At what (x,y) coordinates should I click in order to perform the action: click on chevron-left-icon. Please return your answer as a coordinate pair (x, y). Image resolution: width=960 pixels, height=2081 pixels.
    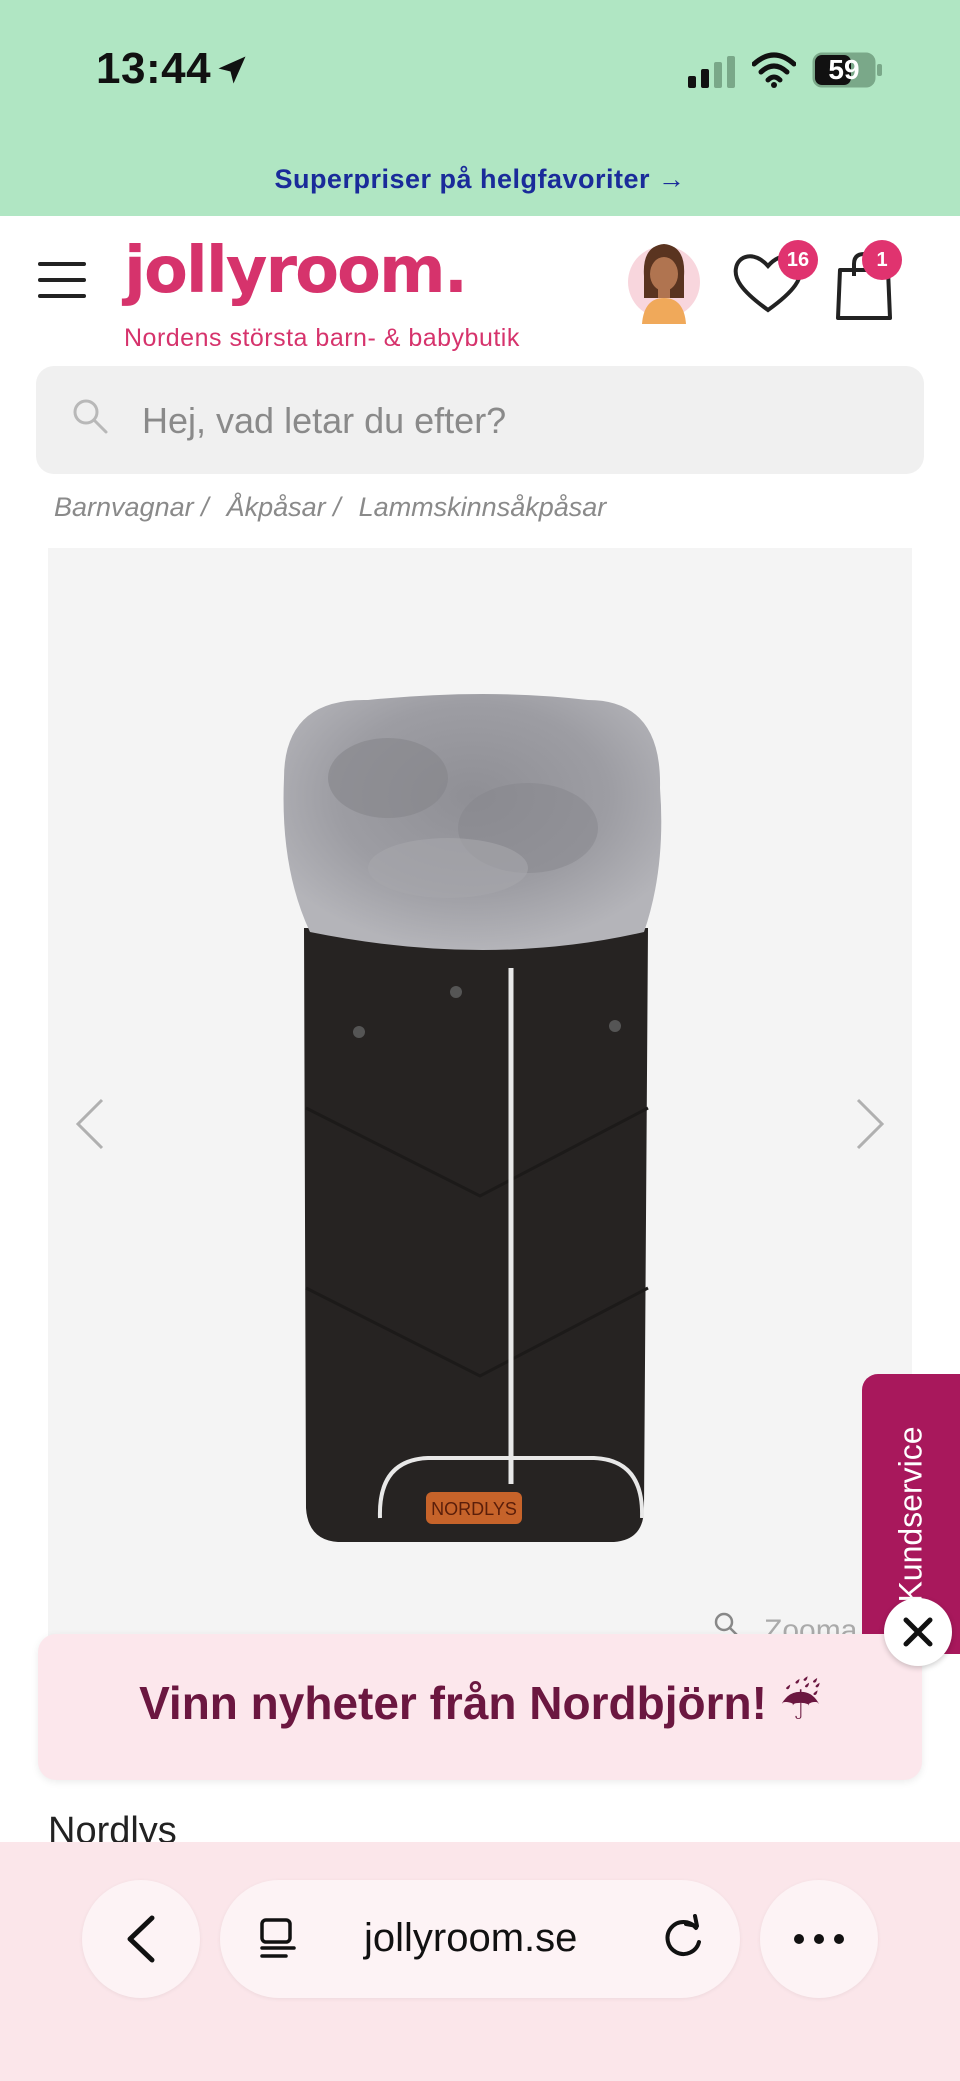
    Looking at the image, I should click on (141, 1939).